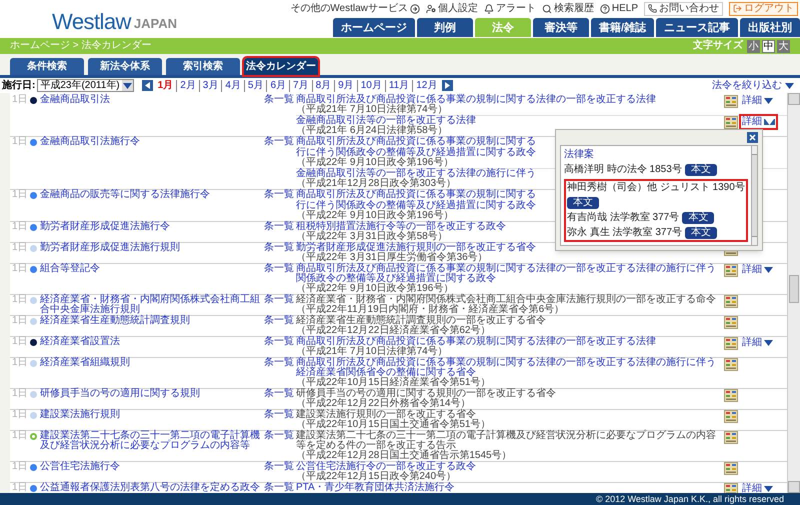  What do you see at coordinates (579, 155) in the screenshot?
I see `popup-heading: 法律案` at bounding box center [579, 155].